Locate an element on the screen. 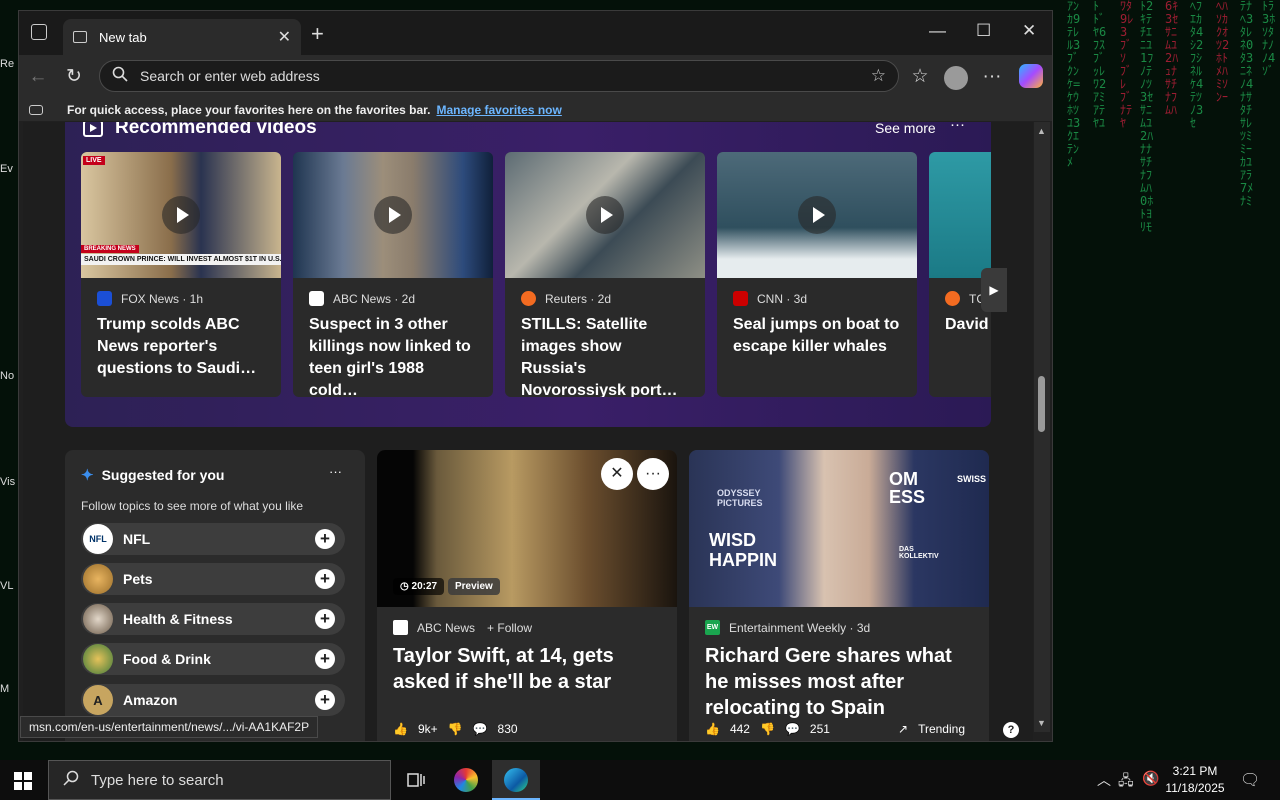 The image size is (1280, 800). close-window-icon: ✕ is located at coordinates (1029, 31).